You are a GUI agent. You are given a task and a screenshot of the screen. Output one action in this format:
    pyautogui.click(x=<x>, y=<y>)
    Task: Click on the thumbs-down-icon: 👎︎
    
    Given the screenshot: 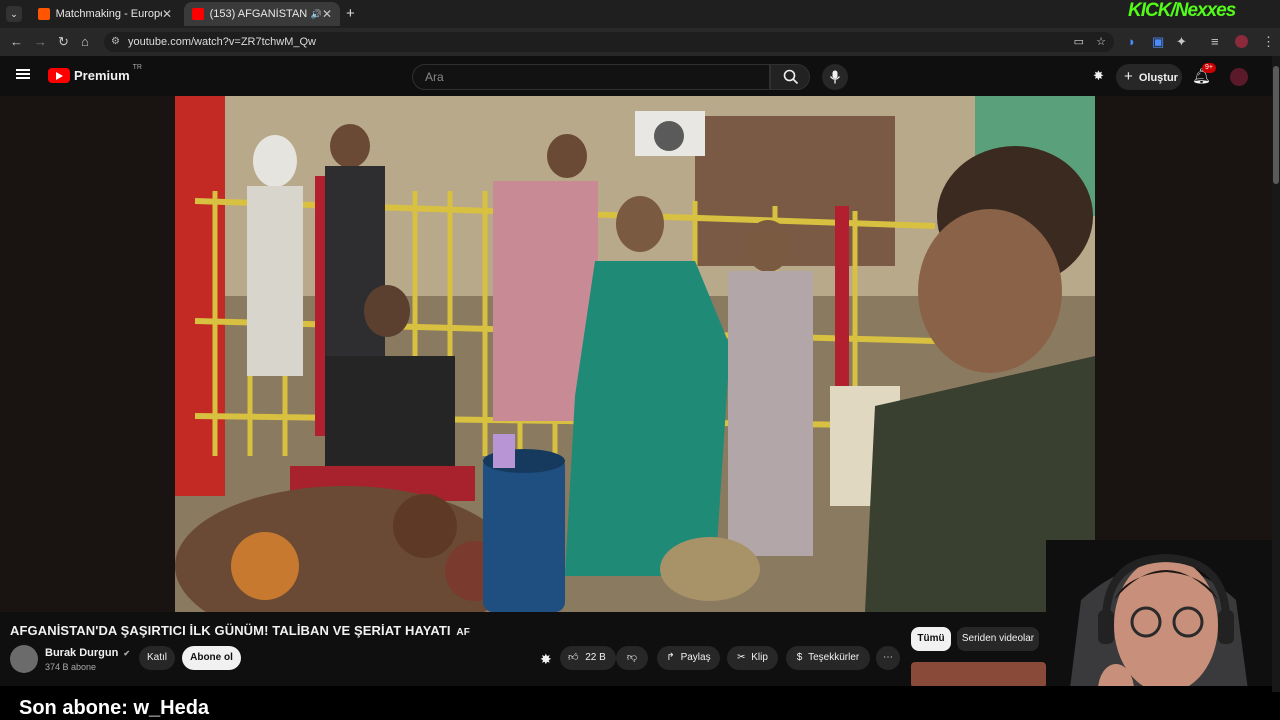 What is the action you would take?
    pyautogui.click(x=632, y=657)
    